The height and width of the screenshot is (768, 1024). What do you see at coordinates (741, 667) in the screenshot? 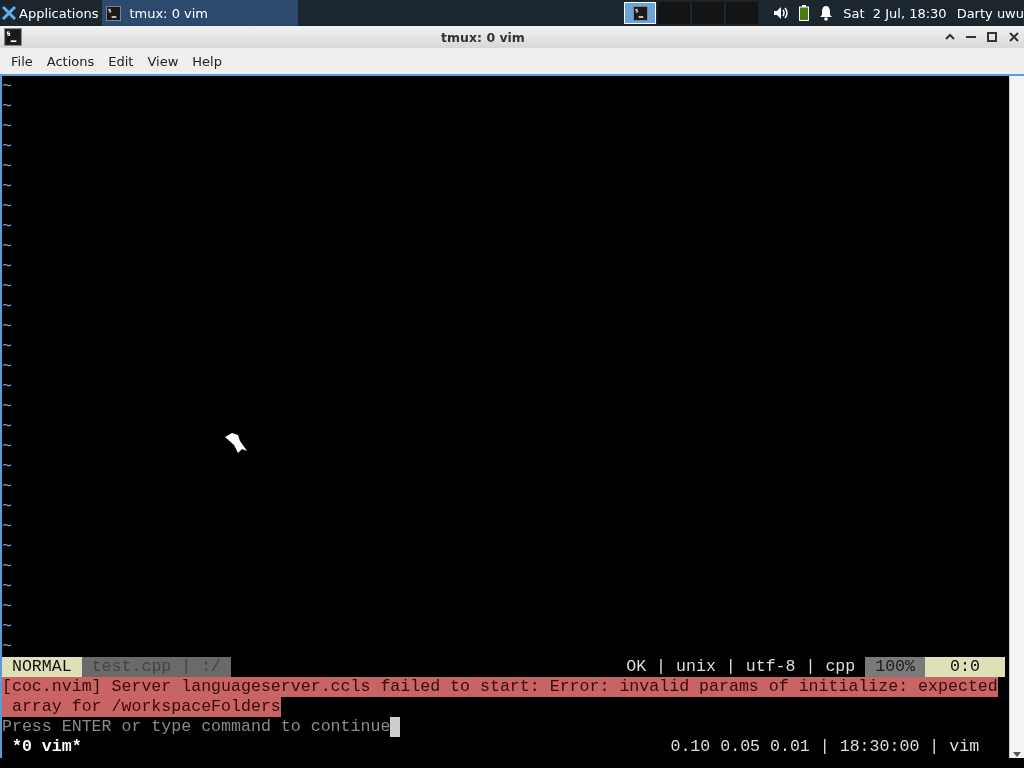
I see `file-format-info: OK | unix | utf-8 | cpp` at bounding box center [741, 667].